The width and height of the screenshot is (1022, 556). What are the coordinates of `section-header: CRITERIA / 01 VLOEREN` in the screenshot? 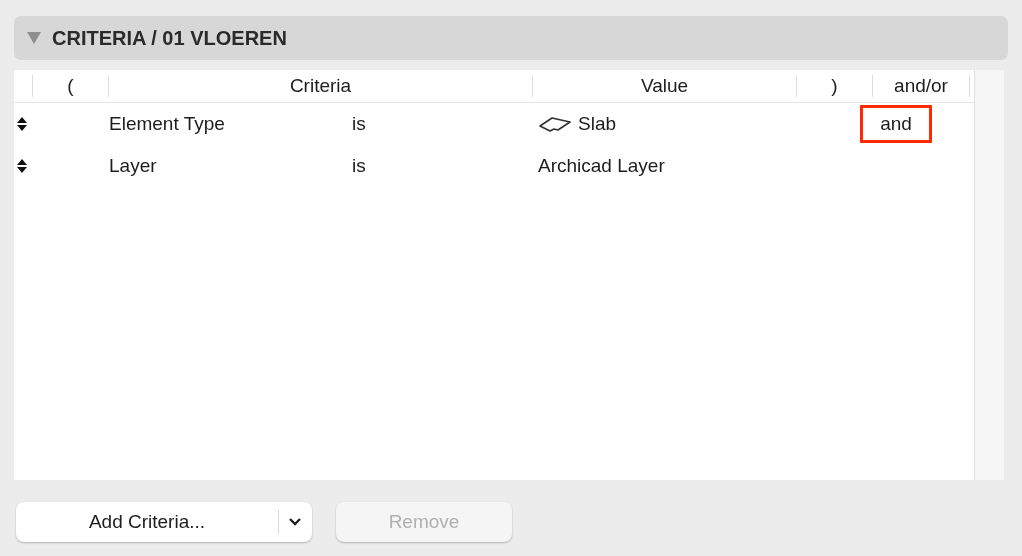 It's located at (511, 38).